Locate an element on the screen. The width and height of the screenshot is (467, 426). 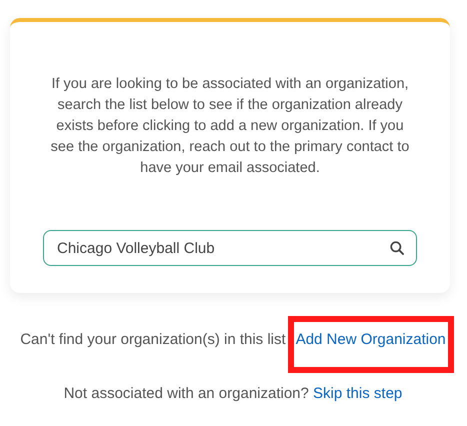
search-field: Chicago Volleyball Club is located at coordinates (230, 248).